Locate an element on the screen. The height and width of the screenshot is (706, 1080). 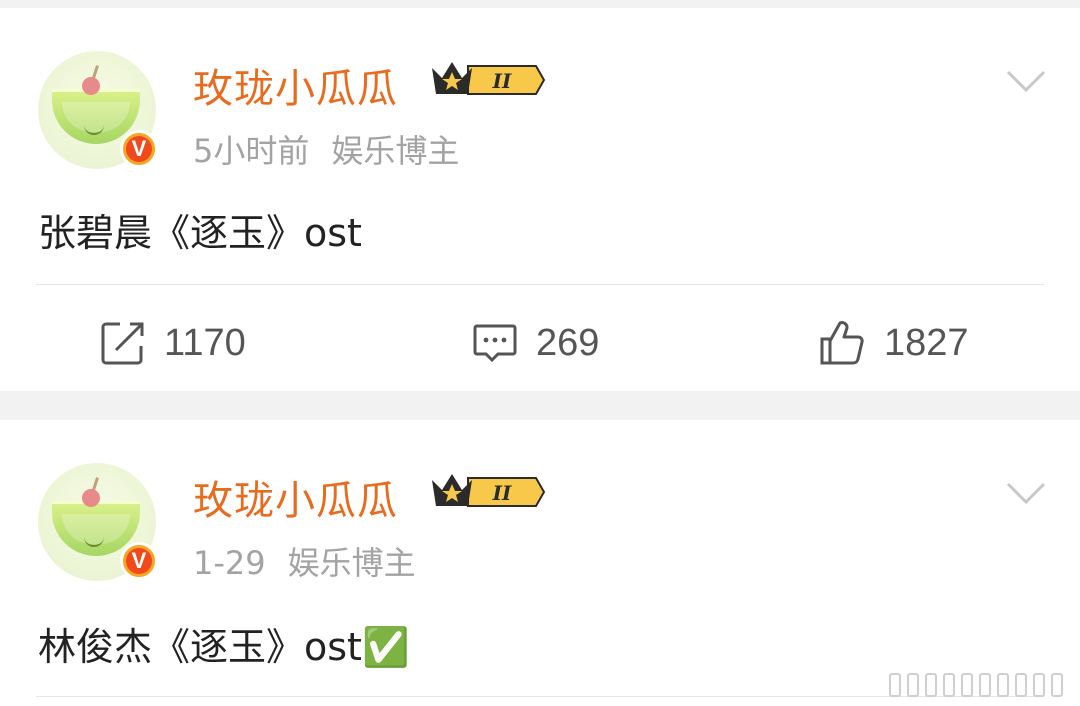
repost-icon is located at coordinates (122, 343).